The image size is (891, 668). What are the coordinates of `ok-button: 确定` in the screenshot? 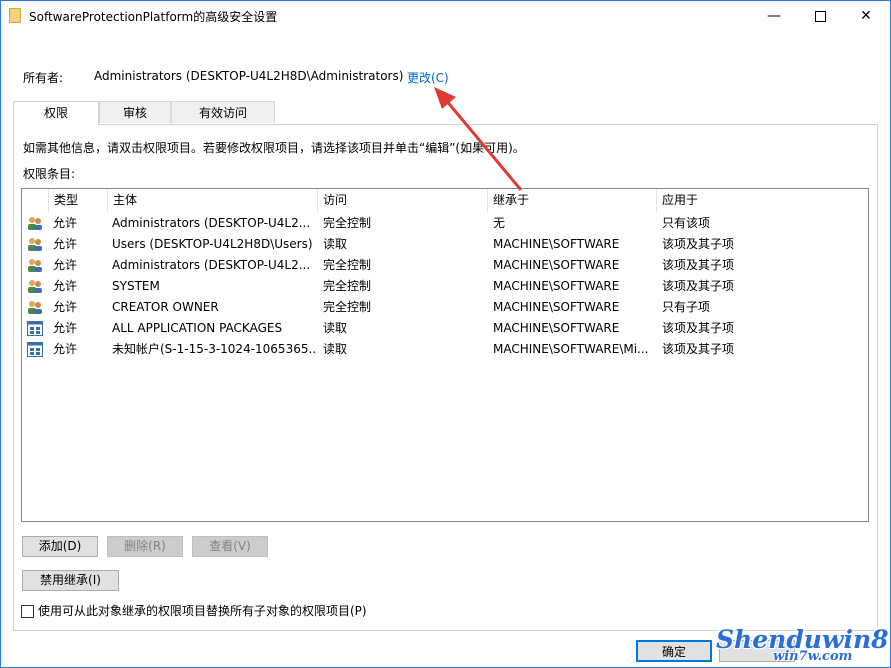 It's located at (674, 651).